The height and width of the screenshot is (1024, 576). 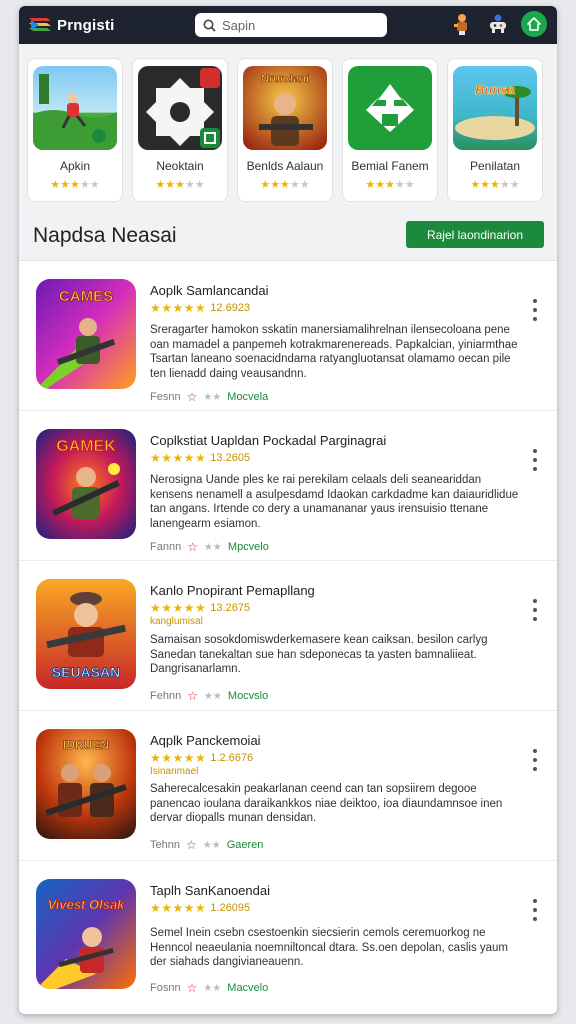 I want to click on controller-icon, so click(x=498, y=24).